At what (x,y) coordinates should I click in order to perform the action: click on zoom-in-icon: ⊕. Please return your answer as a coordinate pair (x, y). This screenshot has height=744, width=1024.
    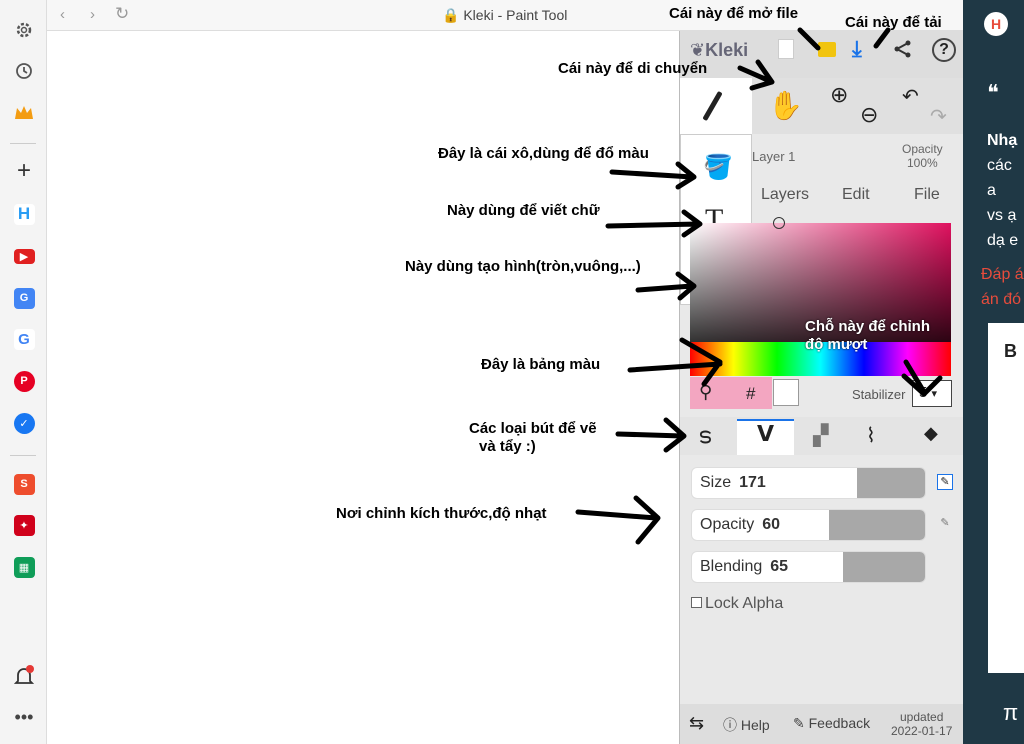
    Looking at the image, I should click on (839, 95).